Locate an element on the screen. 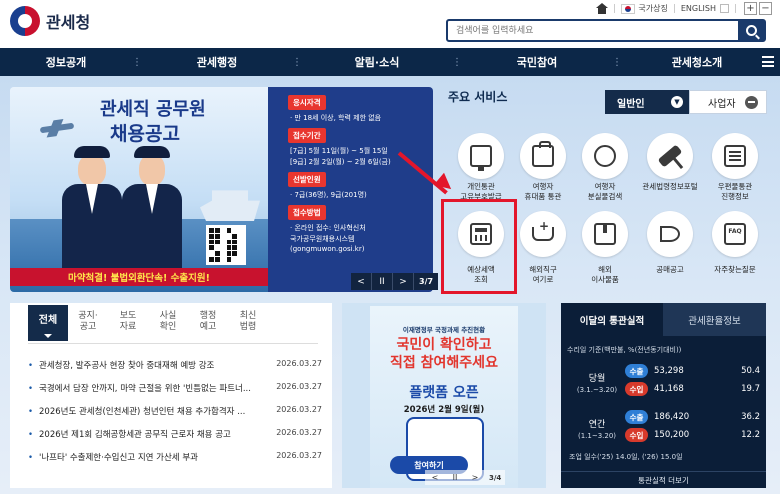  list-item: '나프타' 수출제한·수입신고 지연 가산세 부과2026.03.27 is located at coordinates (175, 462).